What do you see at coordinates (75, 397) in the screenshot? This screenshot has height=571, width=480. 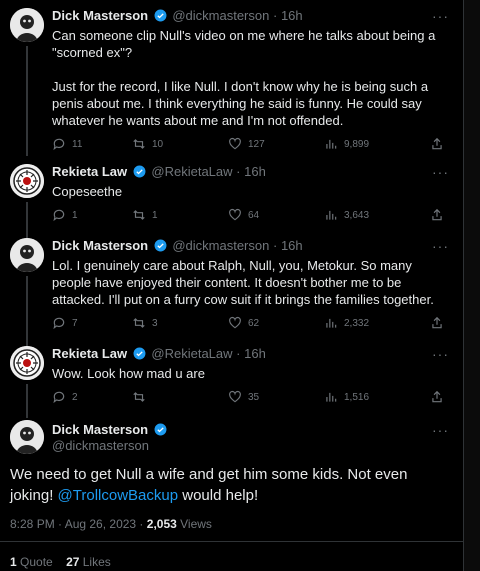 I see `reply-count: 2` at bounding box center [75, 397].